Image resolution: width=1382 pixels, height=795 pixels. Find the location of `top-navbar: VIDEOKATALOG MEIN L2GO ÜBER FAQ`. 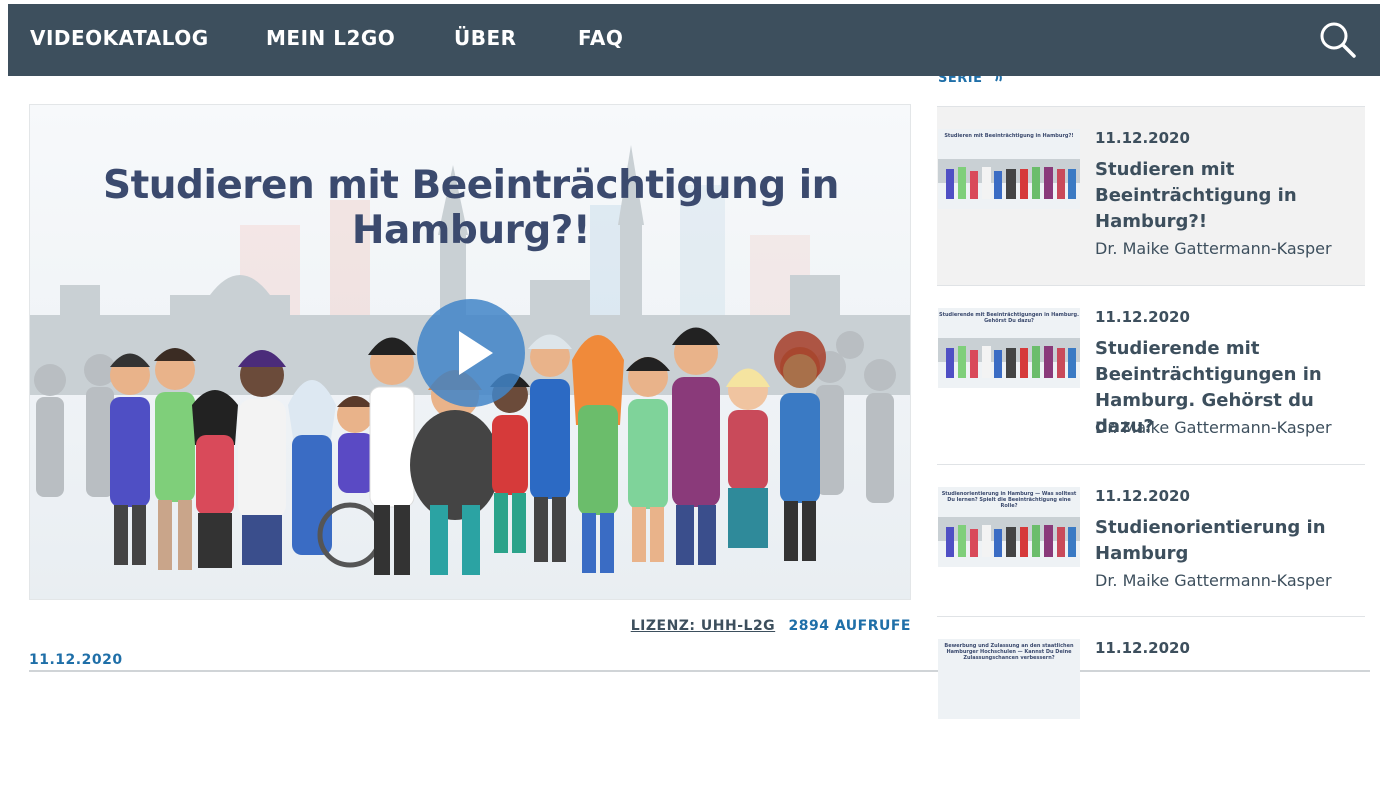

top-navbar: VIDEOKATALOG MEIN L2GO ÜBER FAQ is located at coordinates (694, 40).